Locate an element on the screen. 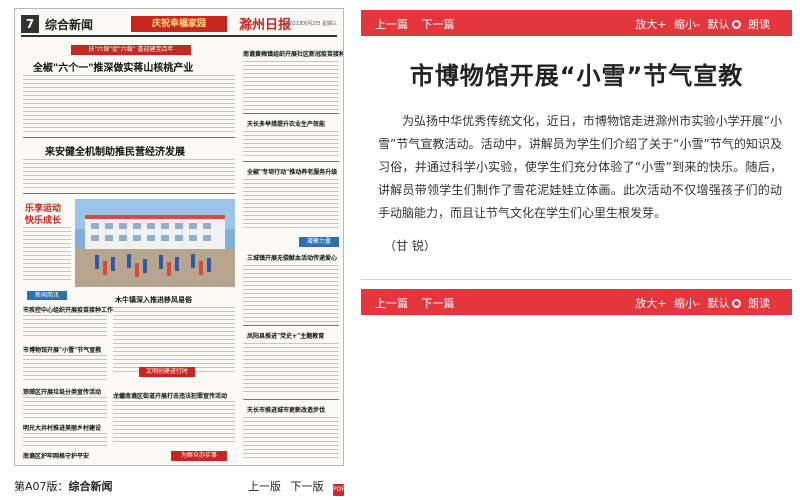 This screenshot has height=500, width=800. edition-label: 第A07版：综合新闻 is located at coordinates (63, 486).